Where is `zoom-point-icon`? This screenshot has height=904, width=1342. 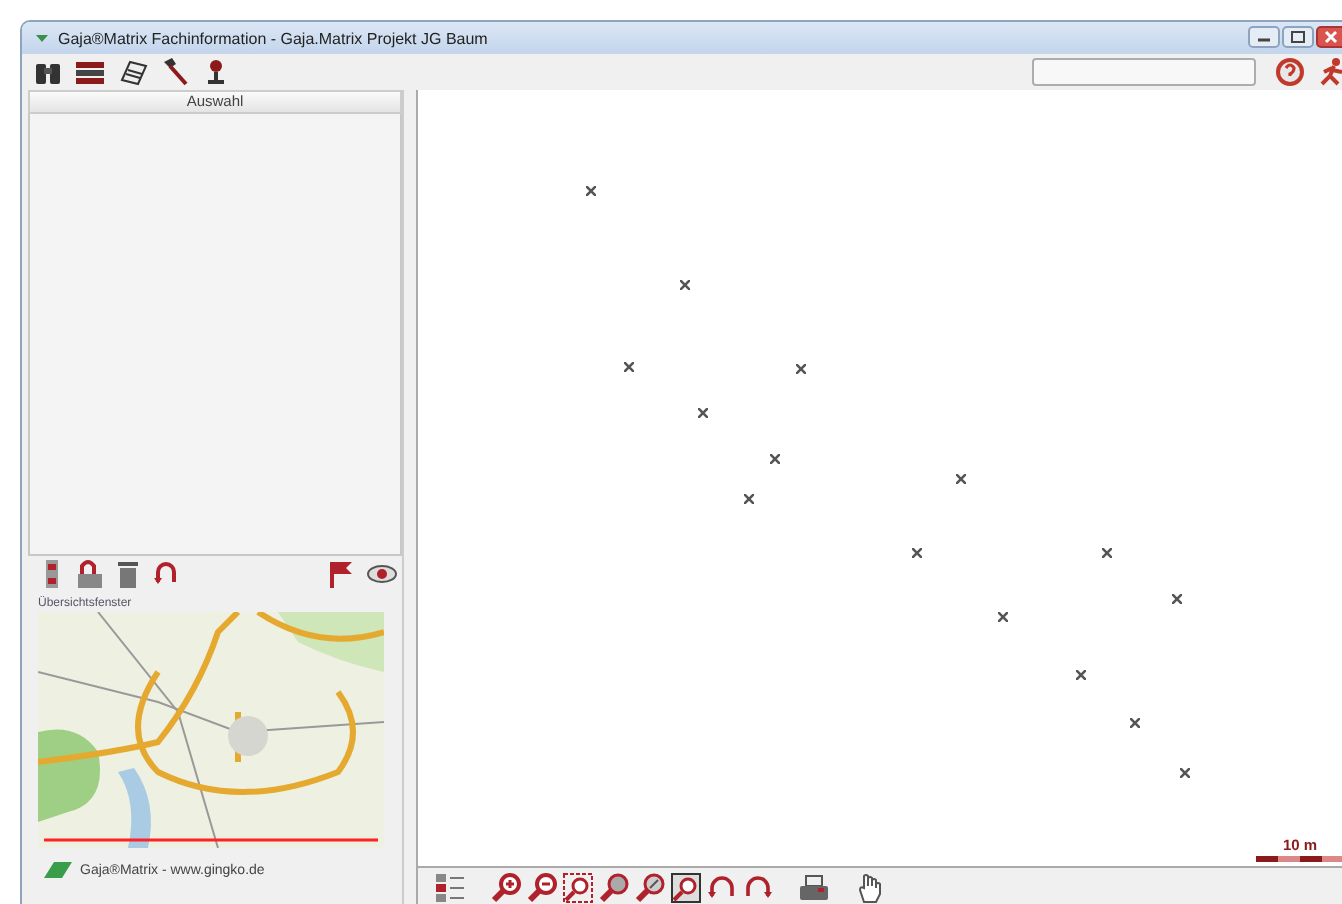 zoom-point-icon is located at coordinates (614, 887).